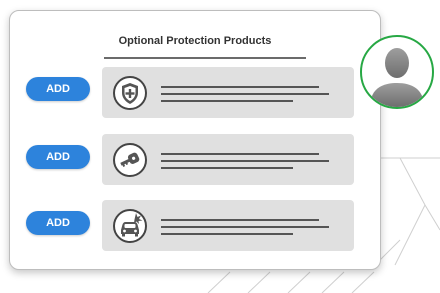 The image size is (440, 293). What do you see at coordinates (205, 58) in the screenshot?
I see `title-divider` at bounding box center [205, 58].